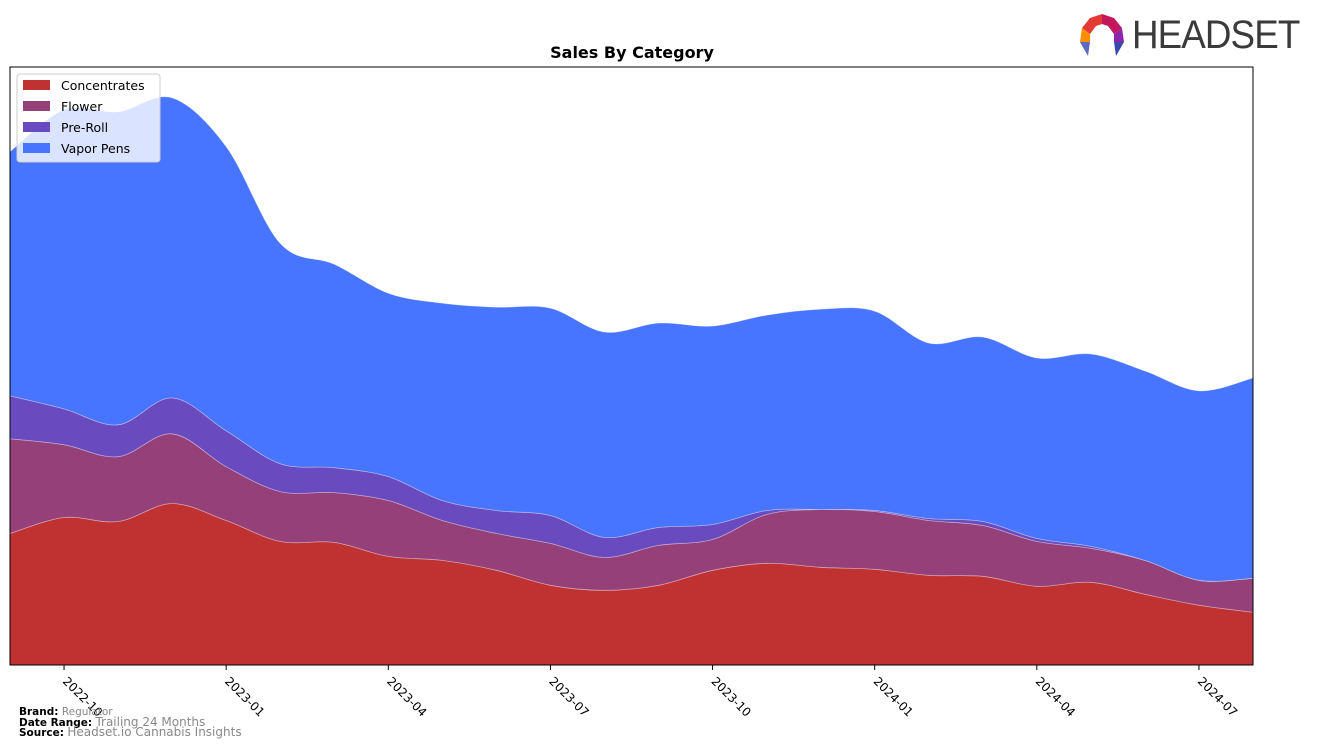  What do you see at coordinates (568, 696) in the screenshot?
I see `x-tick-label: 2023-07` at bounding box center [568, 696].